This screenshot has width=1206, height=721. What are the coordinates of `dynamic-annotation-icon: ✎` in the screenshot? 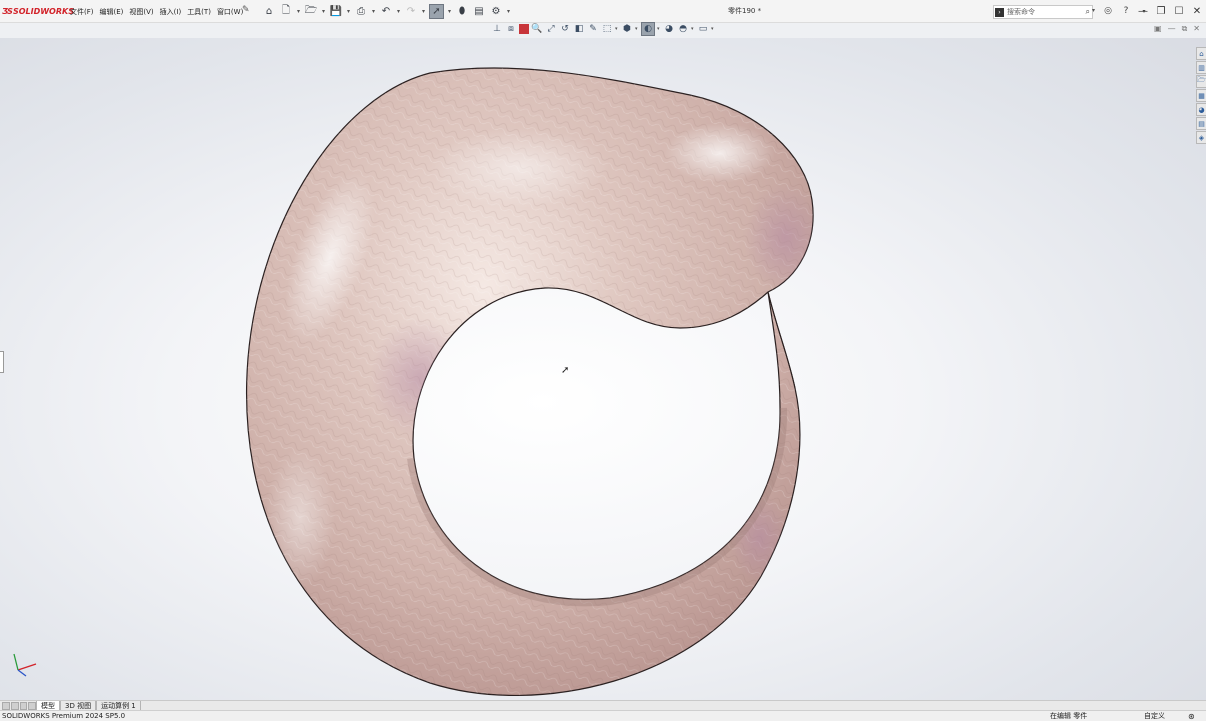 It's located at (593, 29).